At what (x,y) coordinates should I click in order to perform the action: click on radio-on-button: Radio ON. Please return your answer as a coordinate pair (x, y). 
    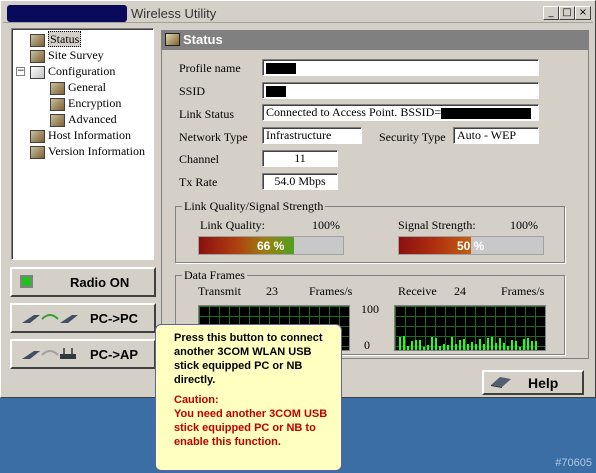
    Looking at the image, I should click on (83, 282).